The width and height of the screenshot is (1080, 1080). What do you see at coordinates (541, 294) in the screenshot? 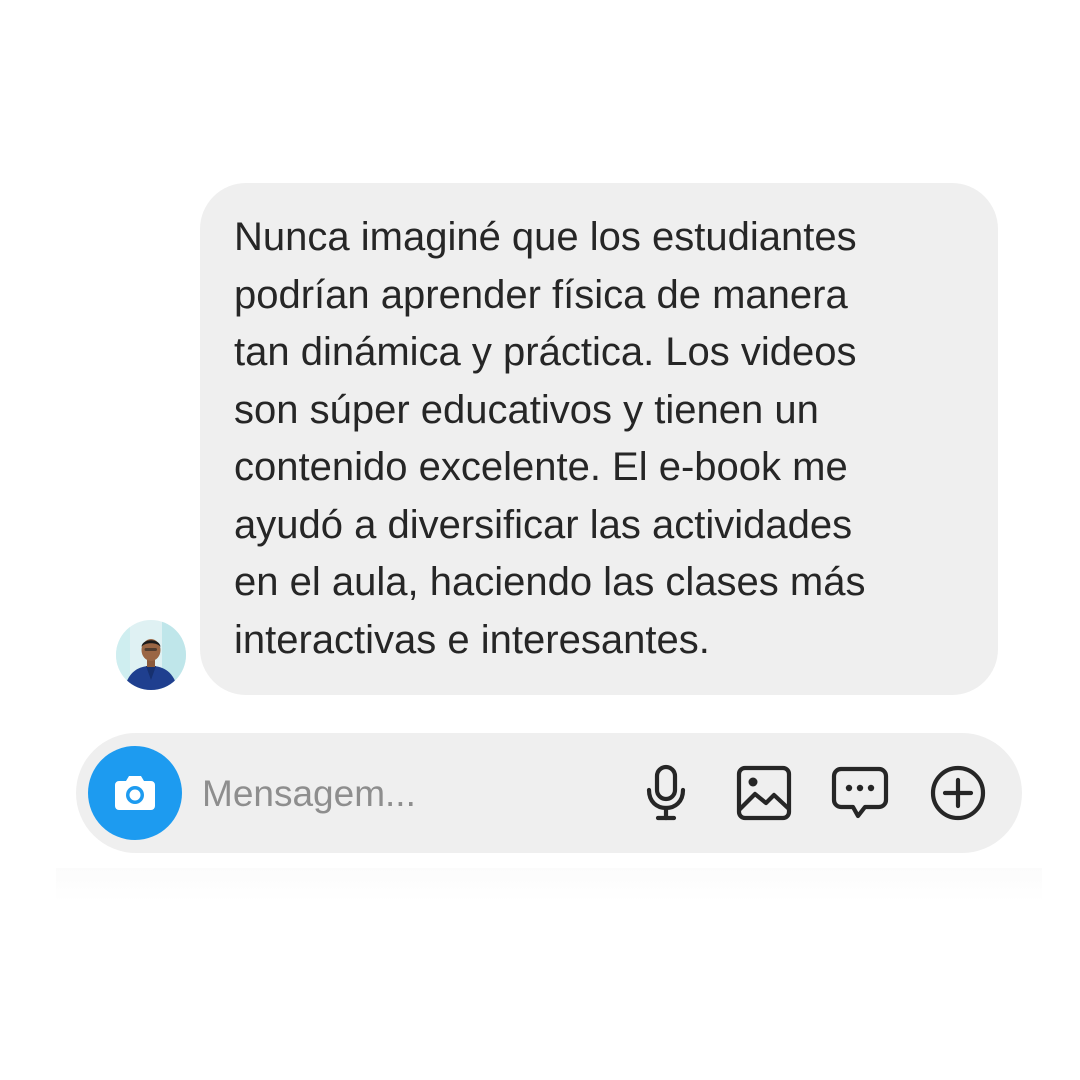
I see `message-line: podrían aprender física de manera` at bounding box center [541, 294].